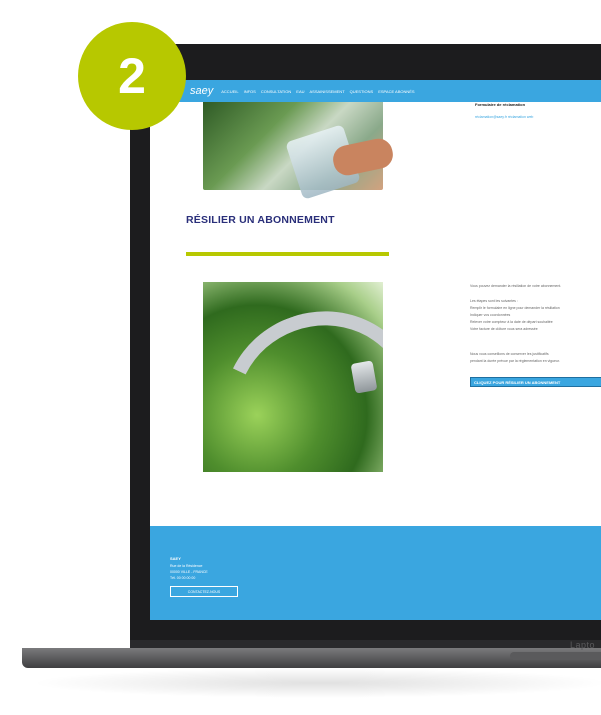  Describe the element at coordinates (175, 558) in the screenshot. I see `footer-company-name: SAEY` at that location.